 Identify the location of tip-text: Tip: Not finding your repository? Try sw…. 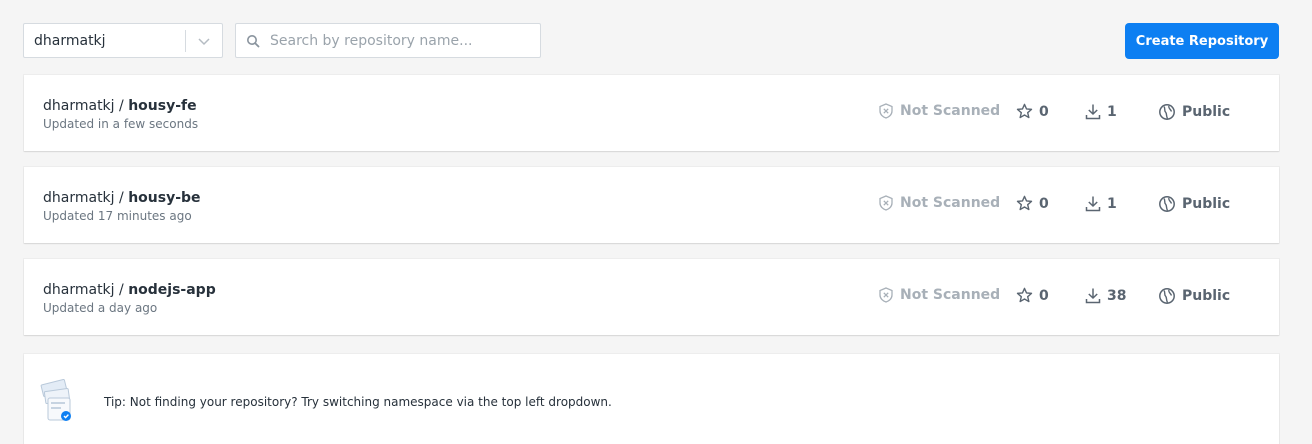
(358, 402).